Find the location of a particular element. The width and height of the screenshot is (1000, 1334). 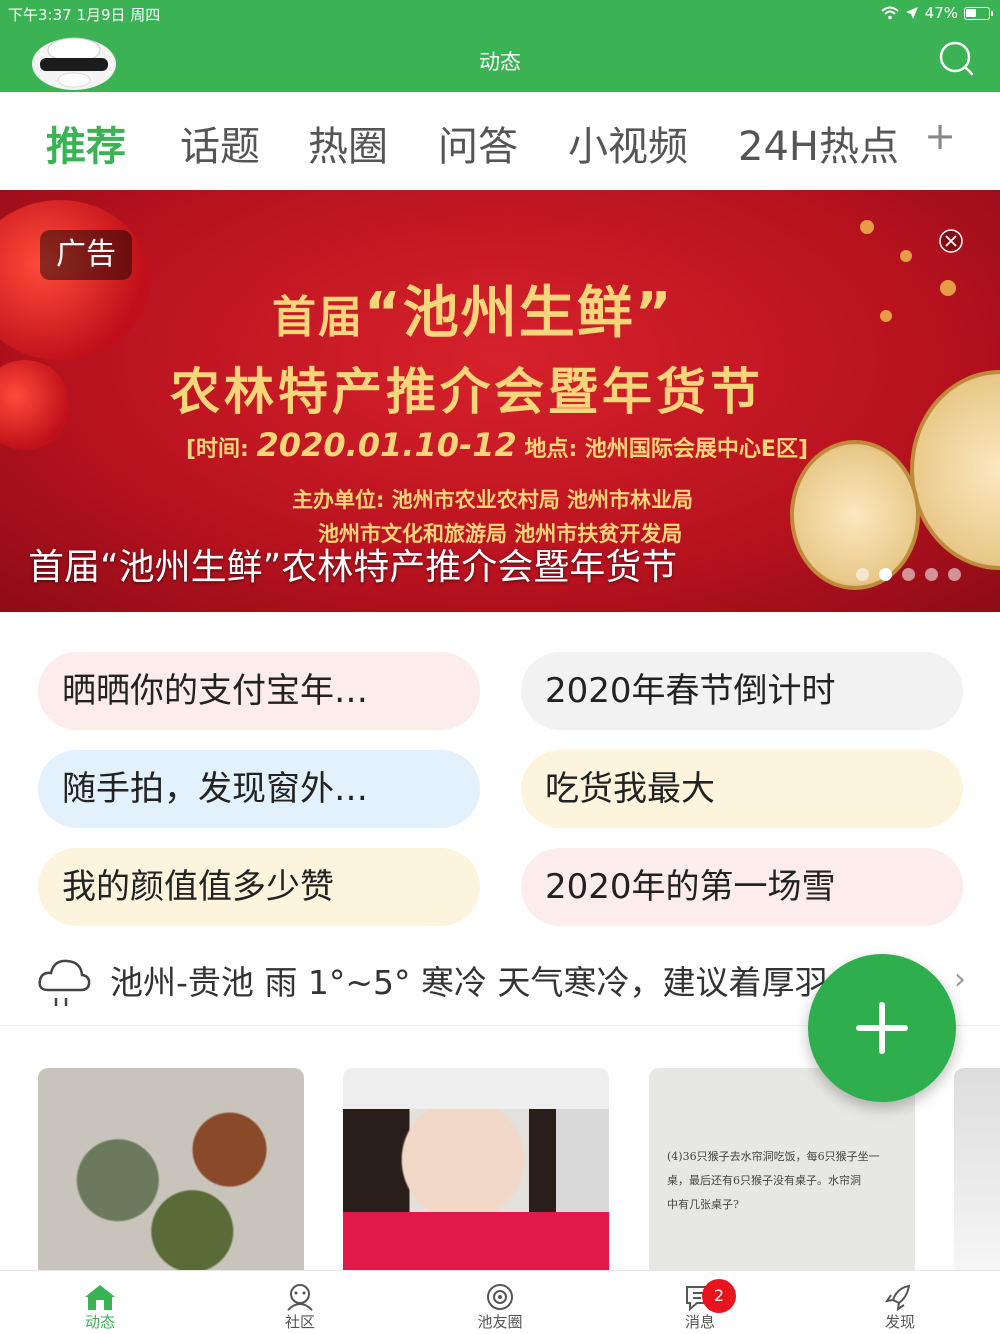

tab-topics: 话题 is located at coordinates (220, 143).